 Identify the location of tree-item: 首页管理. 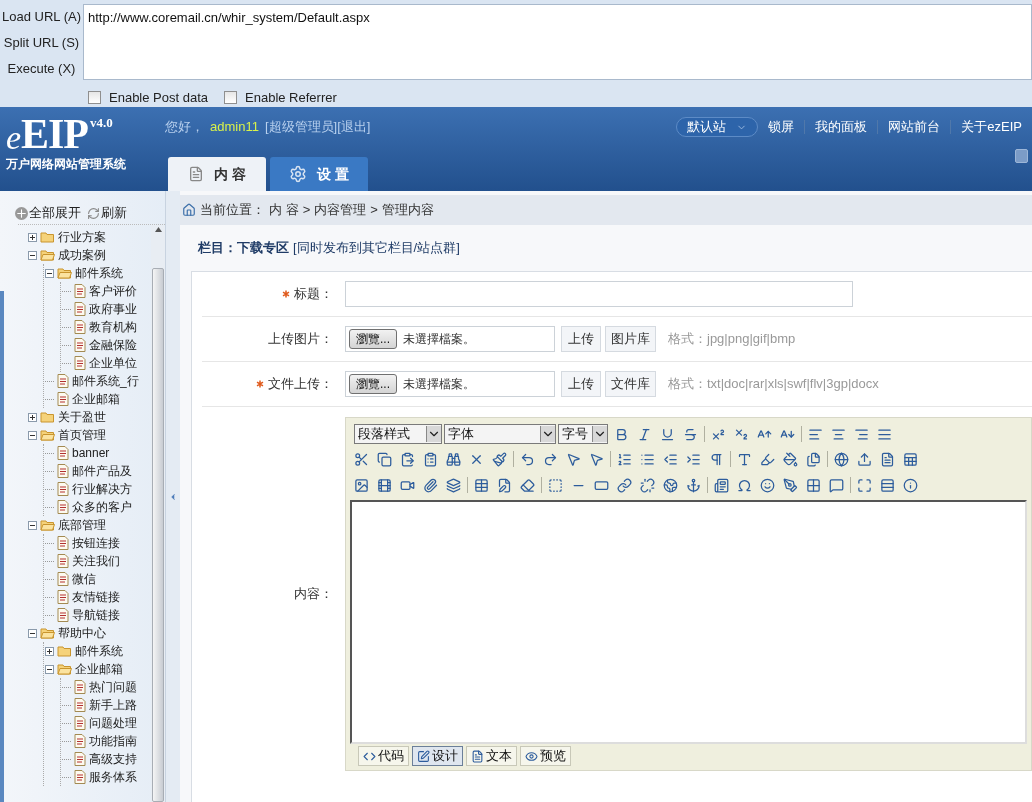
(82, 435).